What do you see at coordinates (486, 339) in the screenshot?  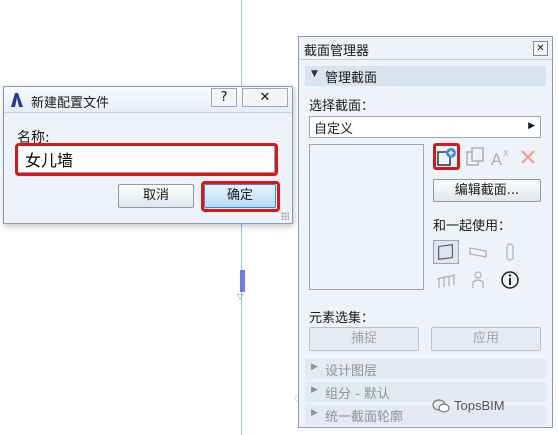 I see `apply-button: 应用` at bounding box center [486, 339].